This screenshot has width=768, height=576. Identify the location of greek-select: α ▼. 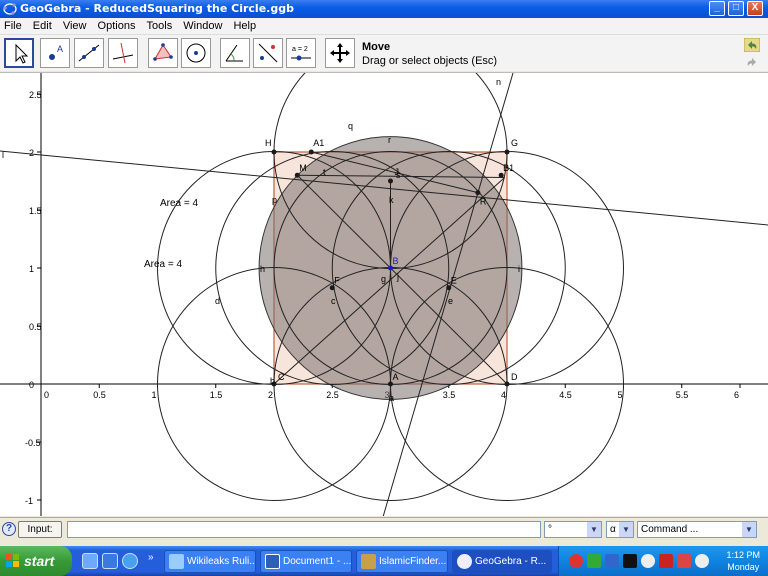
(620, 529).